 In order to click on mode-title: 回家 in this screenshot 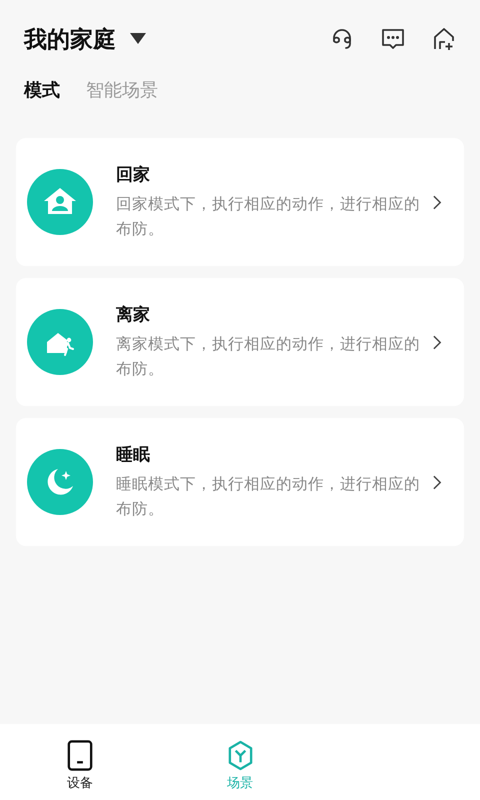, I will do `click(133, 175)`.